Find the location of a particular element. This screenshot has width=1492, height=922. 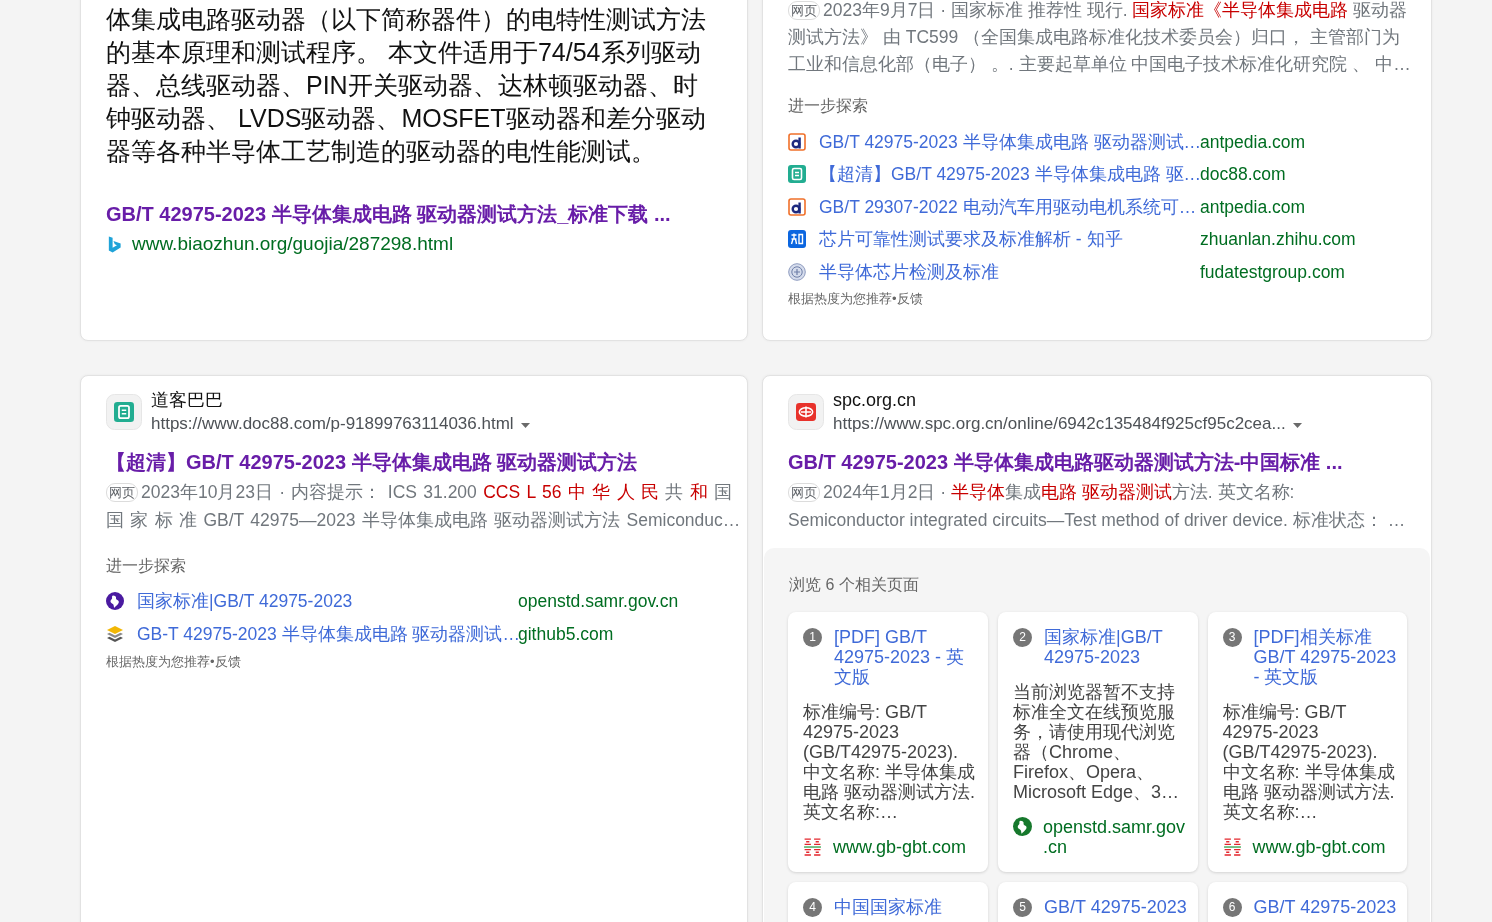

explore-link: 半导体芯片检测及标准 is located at coordinates (1009, 271).